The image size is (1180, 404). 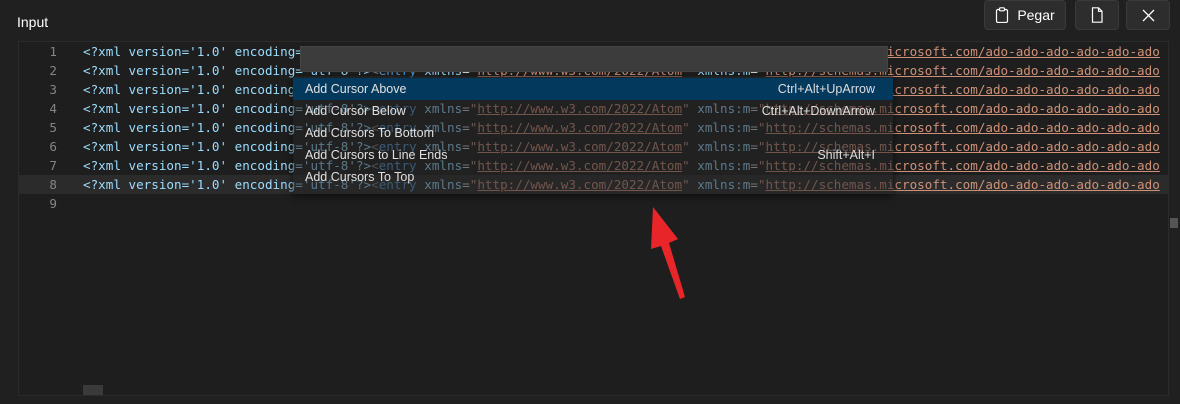 What do you see at coordinates (593, 155) in the screenshot?
I see `menu-item-add-cursors-to-line-ends: Add Cursors to Line Ends Shift+Alt+I` at bounding box center [593, 155].